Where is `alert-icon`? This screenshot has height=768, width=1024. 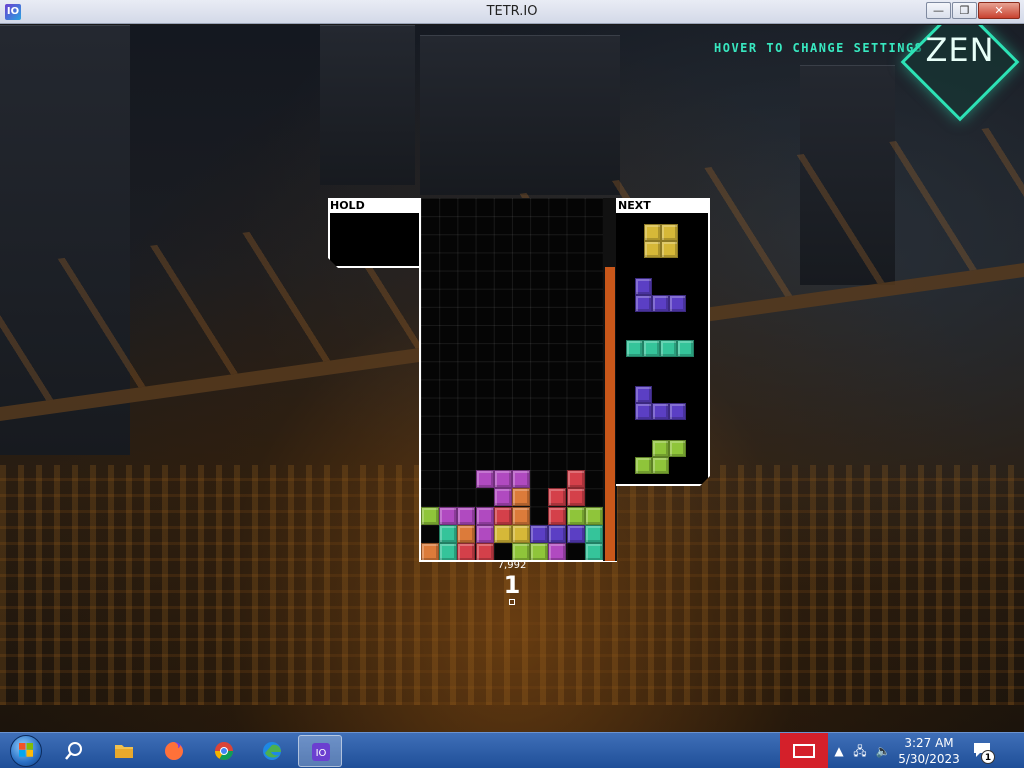
alert-icon is located at coordinates (804, 751).